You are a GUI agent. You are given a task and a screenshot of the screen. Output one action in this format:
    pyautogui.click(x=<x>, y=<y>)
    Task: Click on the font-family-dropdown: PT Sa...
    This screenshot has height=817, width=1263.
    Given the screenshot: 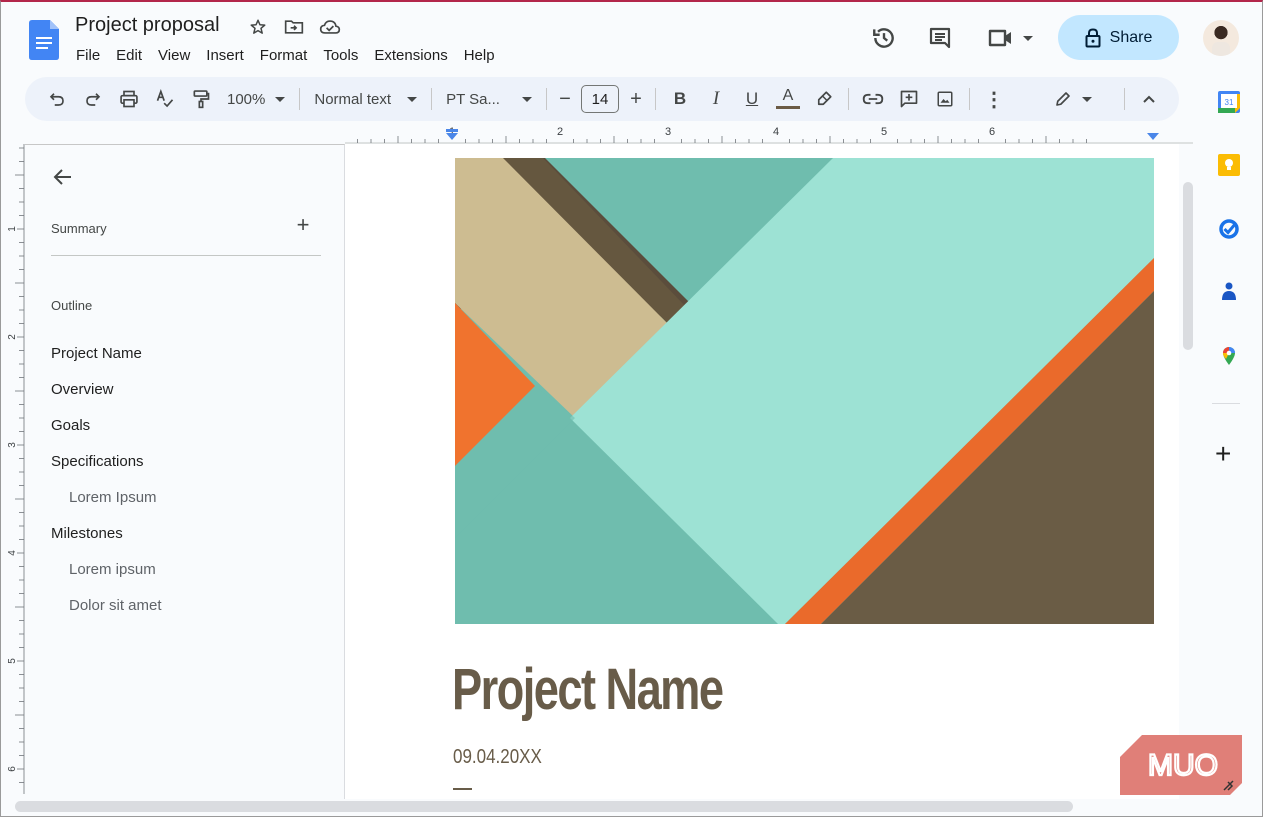 What is the action you would take?
    pyautogui.click(x=489, y=99)
    